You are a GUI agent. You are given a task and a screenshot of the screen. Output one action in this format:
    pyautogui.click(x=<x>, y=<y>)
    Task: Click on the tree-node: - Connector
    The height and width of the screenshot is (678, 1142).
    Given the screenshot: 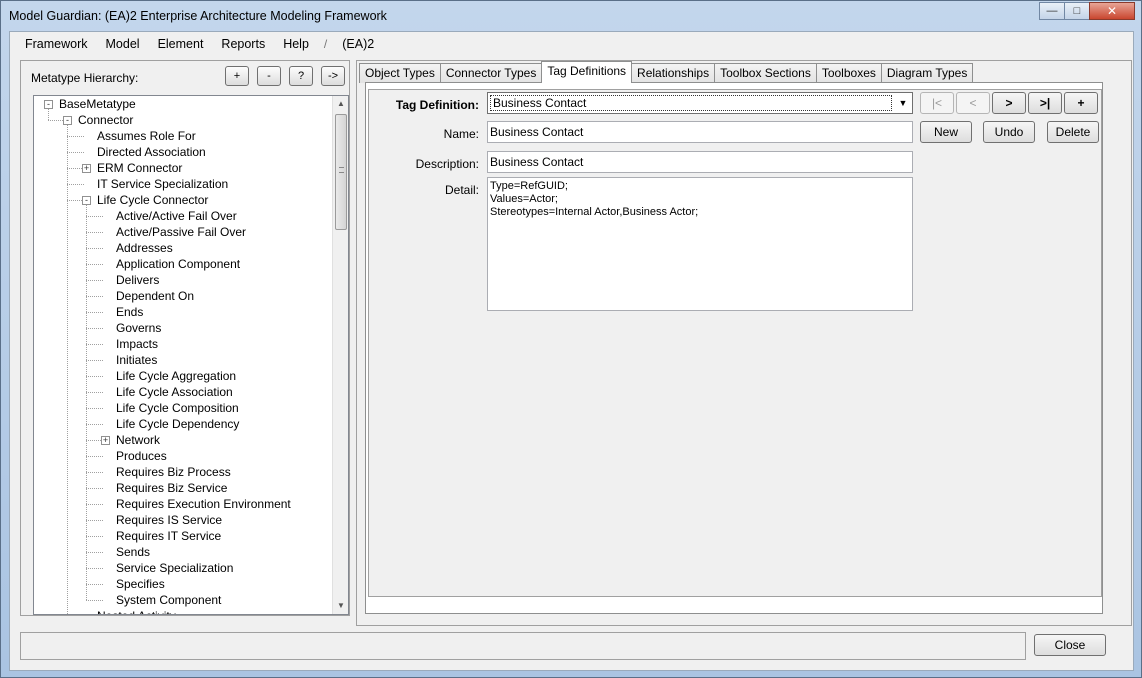 What is the action you would take?
    pyautogui.click(x=184, y=120)
    